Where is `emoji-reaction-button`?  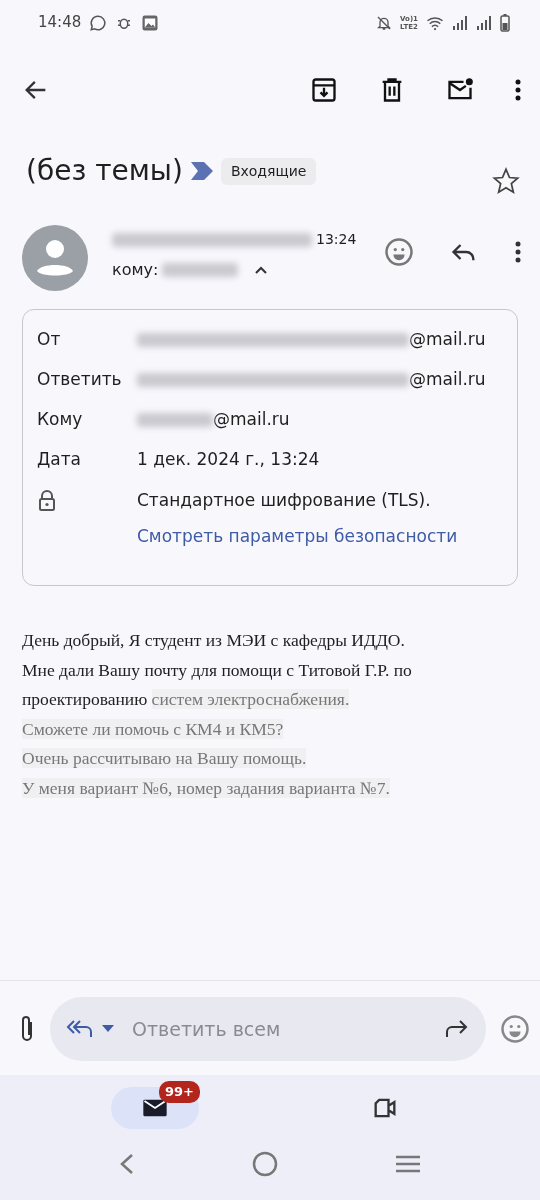
emoji-reaction-button is located at coordinates (399, 252).